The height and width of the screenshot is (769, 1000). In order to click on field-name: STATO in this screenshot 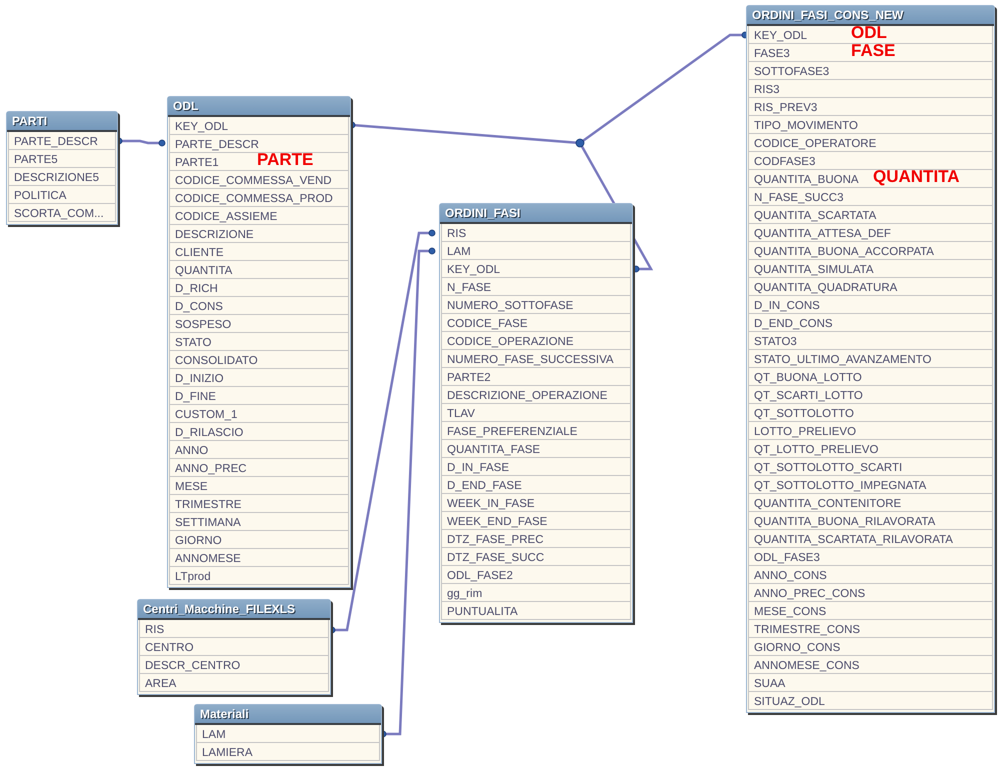, I will do `click(193, 343)`.